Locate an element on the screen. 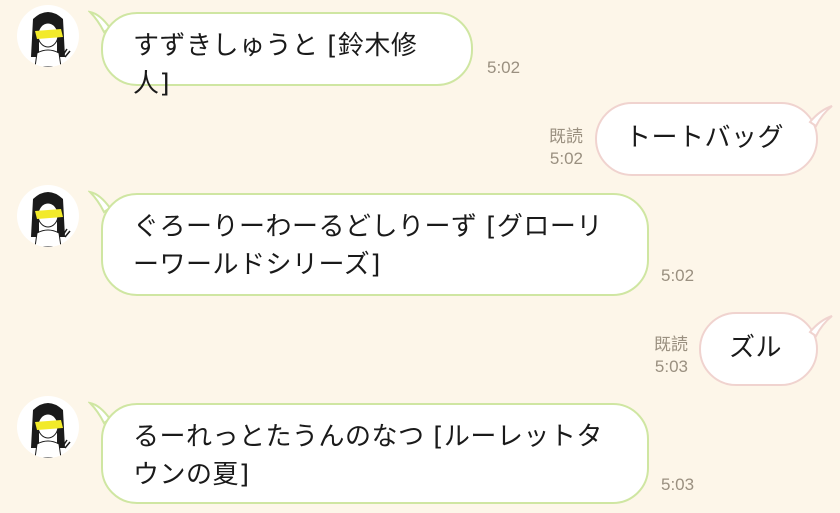 The width and height of the screenshot is (840, 513). message-bubble-incoming: るーれっとたうんのなつ [ルーレットタウンの夏] is located at coordinates (375, 453).